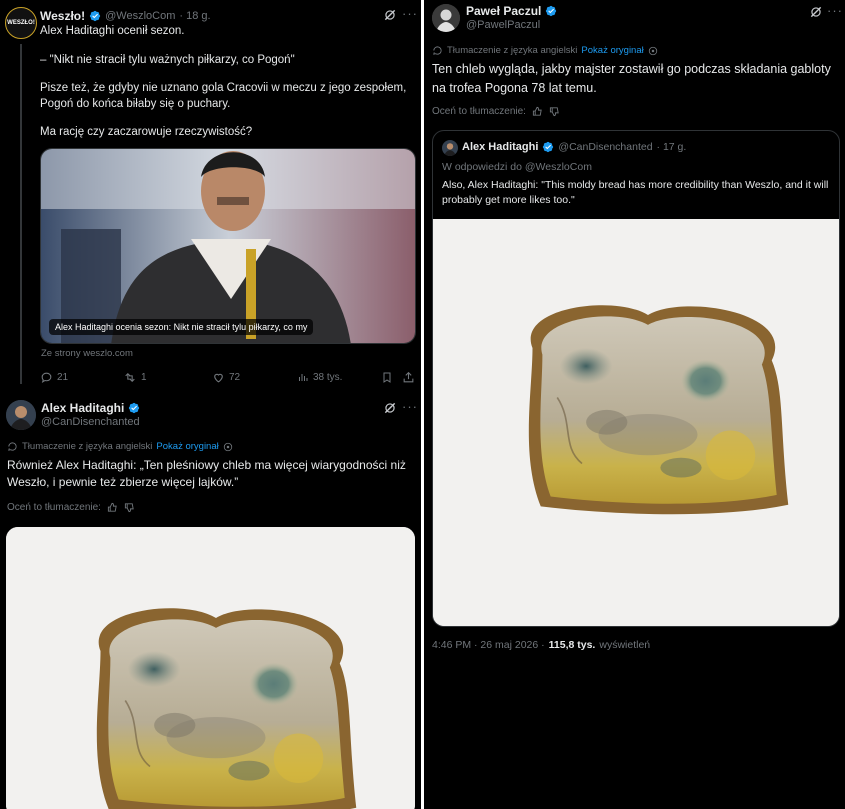 The image size is (845, 809). What do you see at coordinates (488, 645) in the screenshot?
I see `post-timestamp: 4:46 PM · 26 maj 2026 ·` at bounding box center [488, 645].